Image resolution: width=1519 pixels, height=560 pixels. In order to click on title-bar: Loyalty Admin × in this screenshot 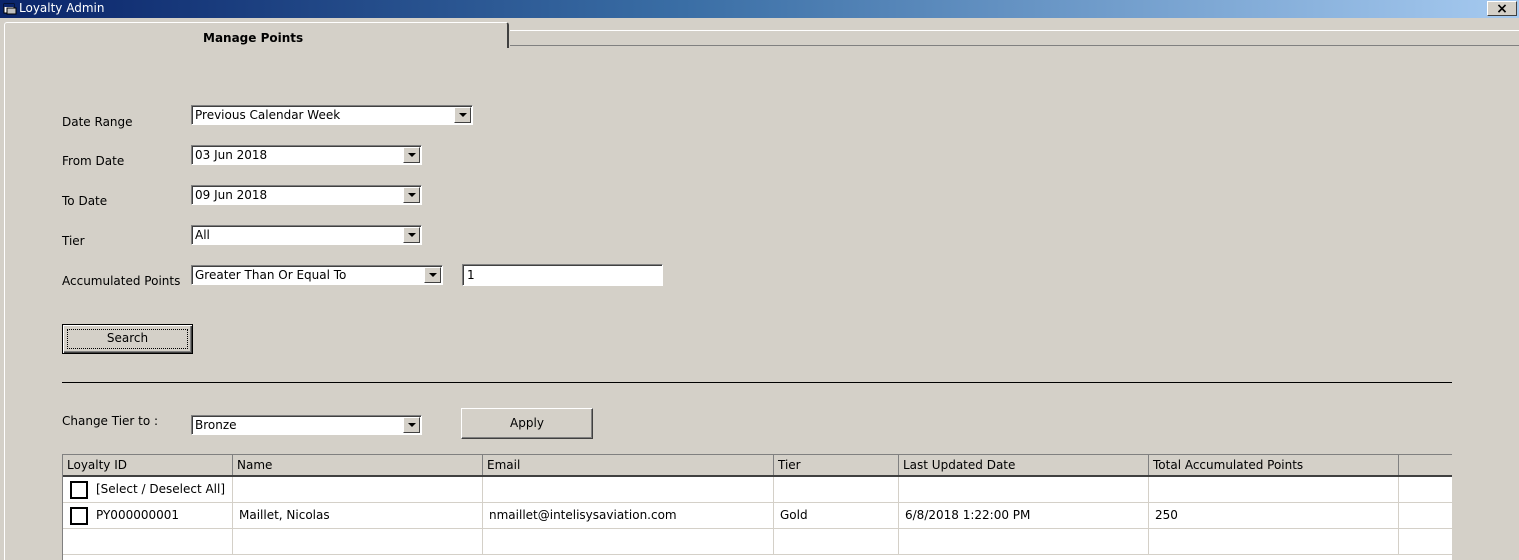, I will do `click(759, 9)`.